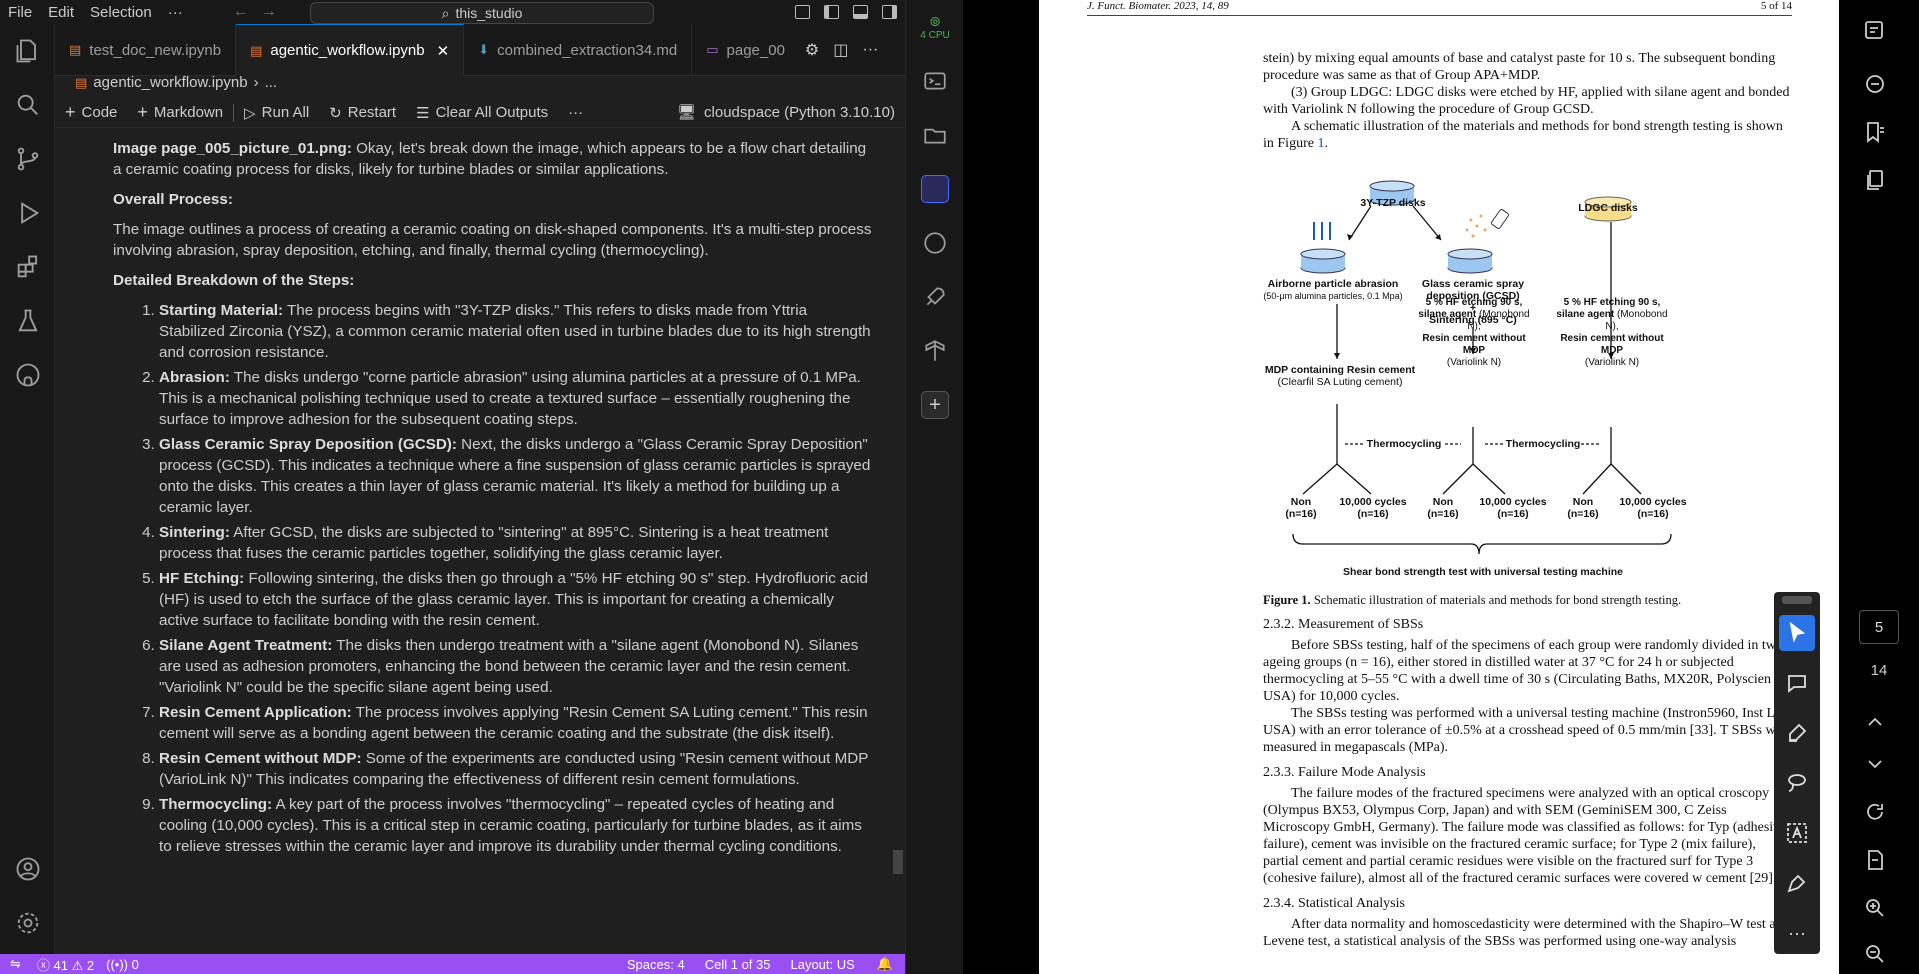  I want to click on command-center-search: ⌕ this_studio, so click(482, 13).